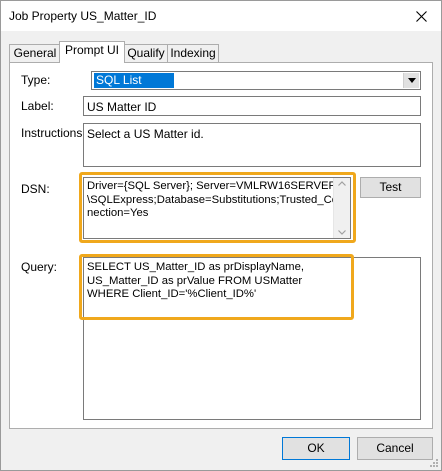 This screenshot has height=471, width=442. What do you see at coordinates (122, 107) in the screenshot?
I see `label-input-value: US Matter ID` at bounding box center [122, 107].